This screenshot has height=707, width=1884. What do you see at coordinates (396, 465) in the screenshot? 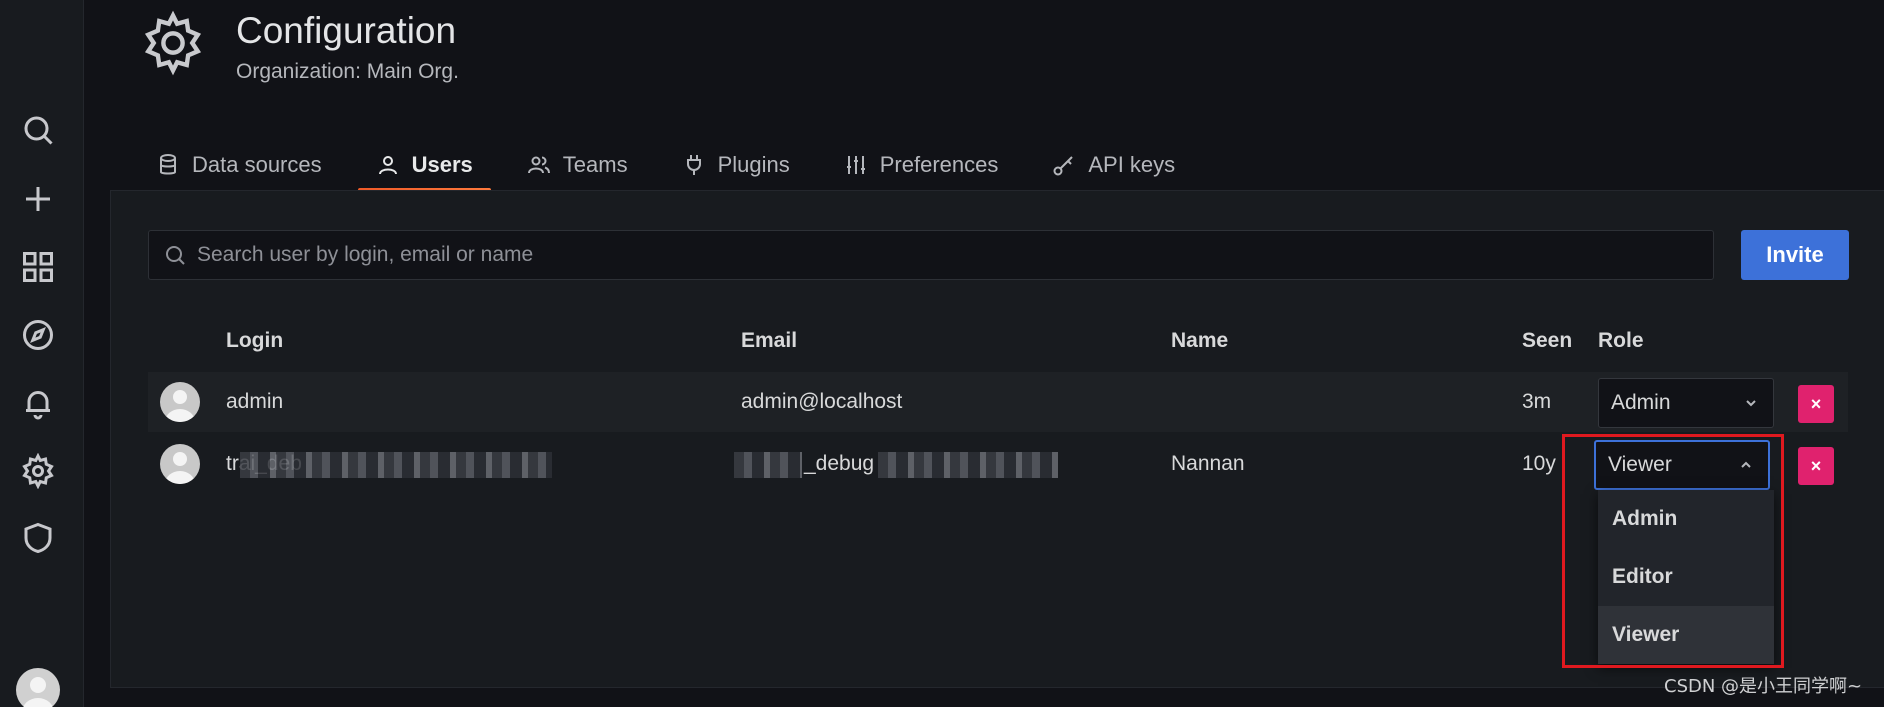
I see `redacted-login` at bounding box center [396, 465].